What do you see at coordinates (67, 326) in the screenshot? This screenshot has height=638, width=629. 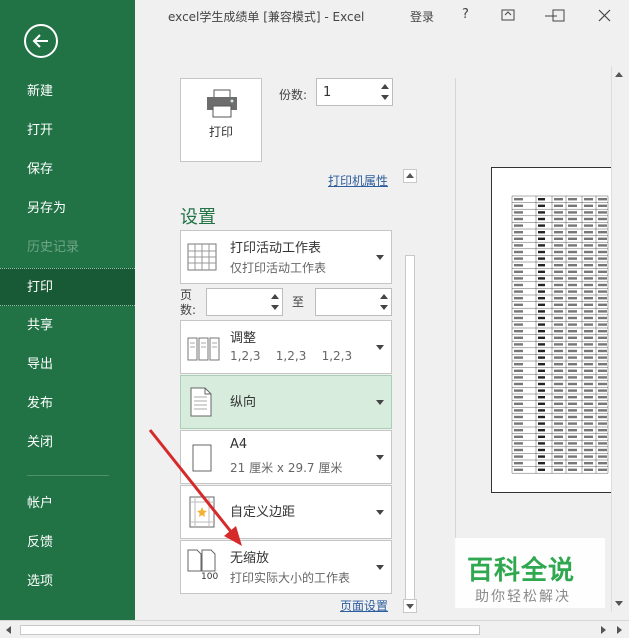 I see `nav-share: 共享` at bounding box center [67, 326].